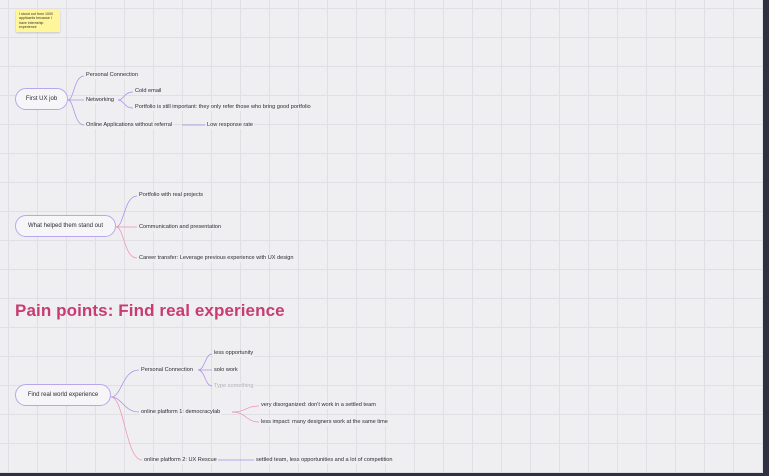 This screenshot has width=769, height=476. I want to click on node-communication: Communication and presentation, so click(180, 227).